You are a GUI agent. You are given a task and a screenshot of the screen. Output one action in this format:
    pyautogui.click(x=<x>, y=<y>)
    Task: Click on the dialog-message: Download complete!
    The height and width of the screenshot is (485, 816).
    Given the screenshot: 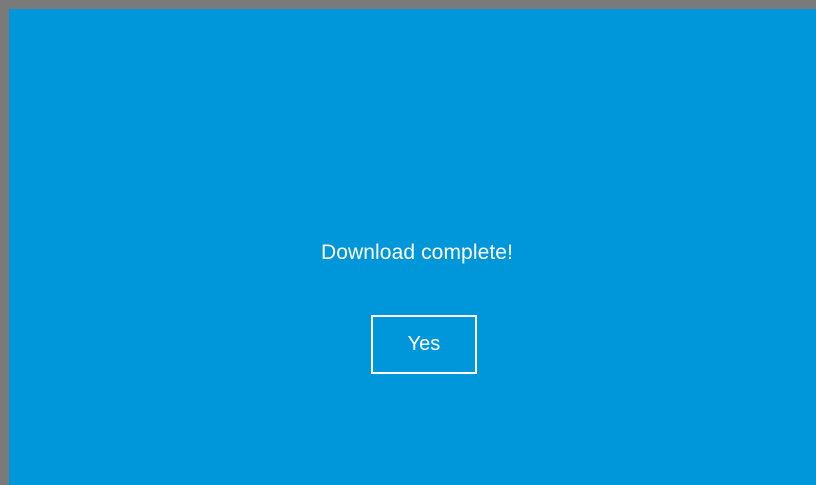 What is the action you would take?
    pyautogui.click(x=417, y=252)
    